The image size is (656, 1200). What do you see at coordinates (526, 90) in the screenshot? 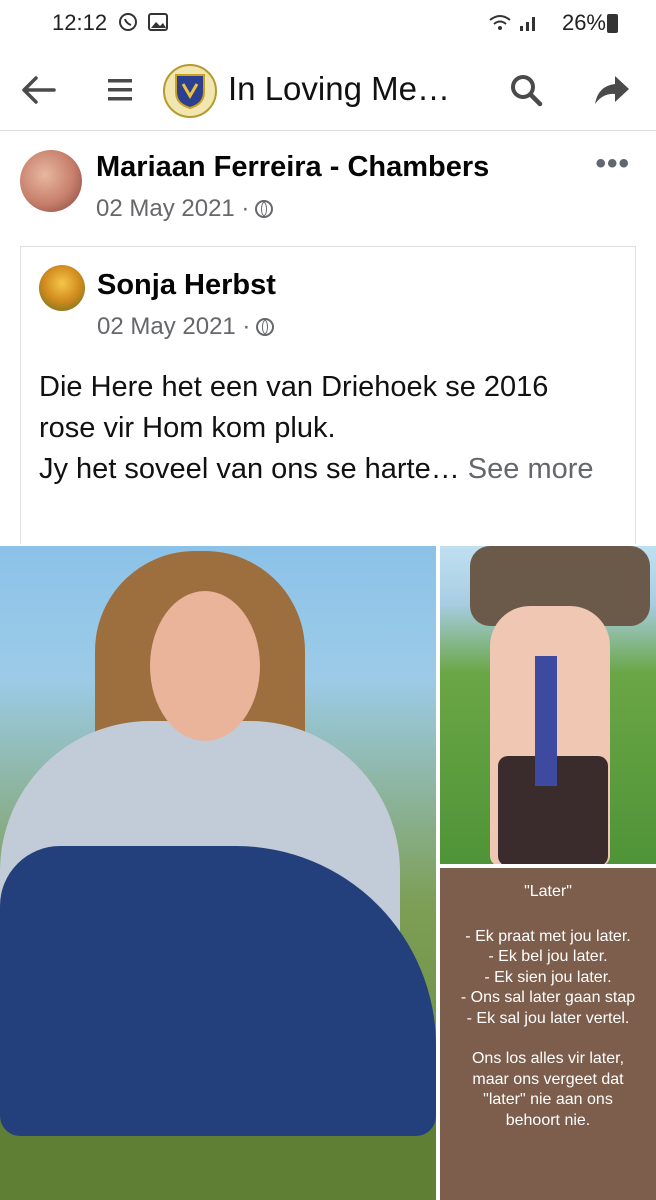
I see `search-icon` at bounding box center [526, 90].